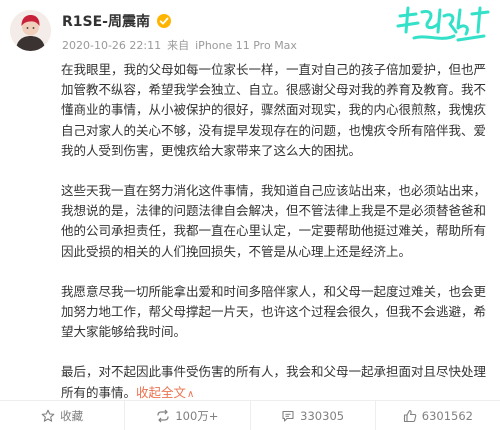  Describe the element at coordinates (191, 394) in the screenshot. I see `chevron-up-icon: ∧` at that location.